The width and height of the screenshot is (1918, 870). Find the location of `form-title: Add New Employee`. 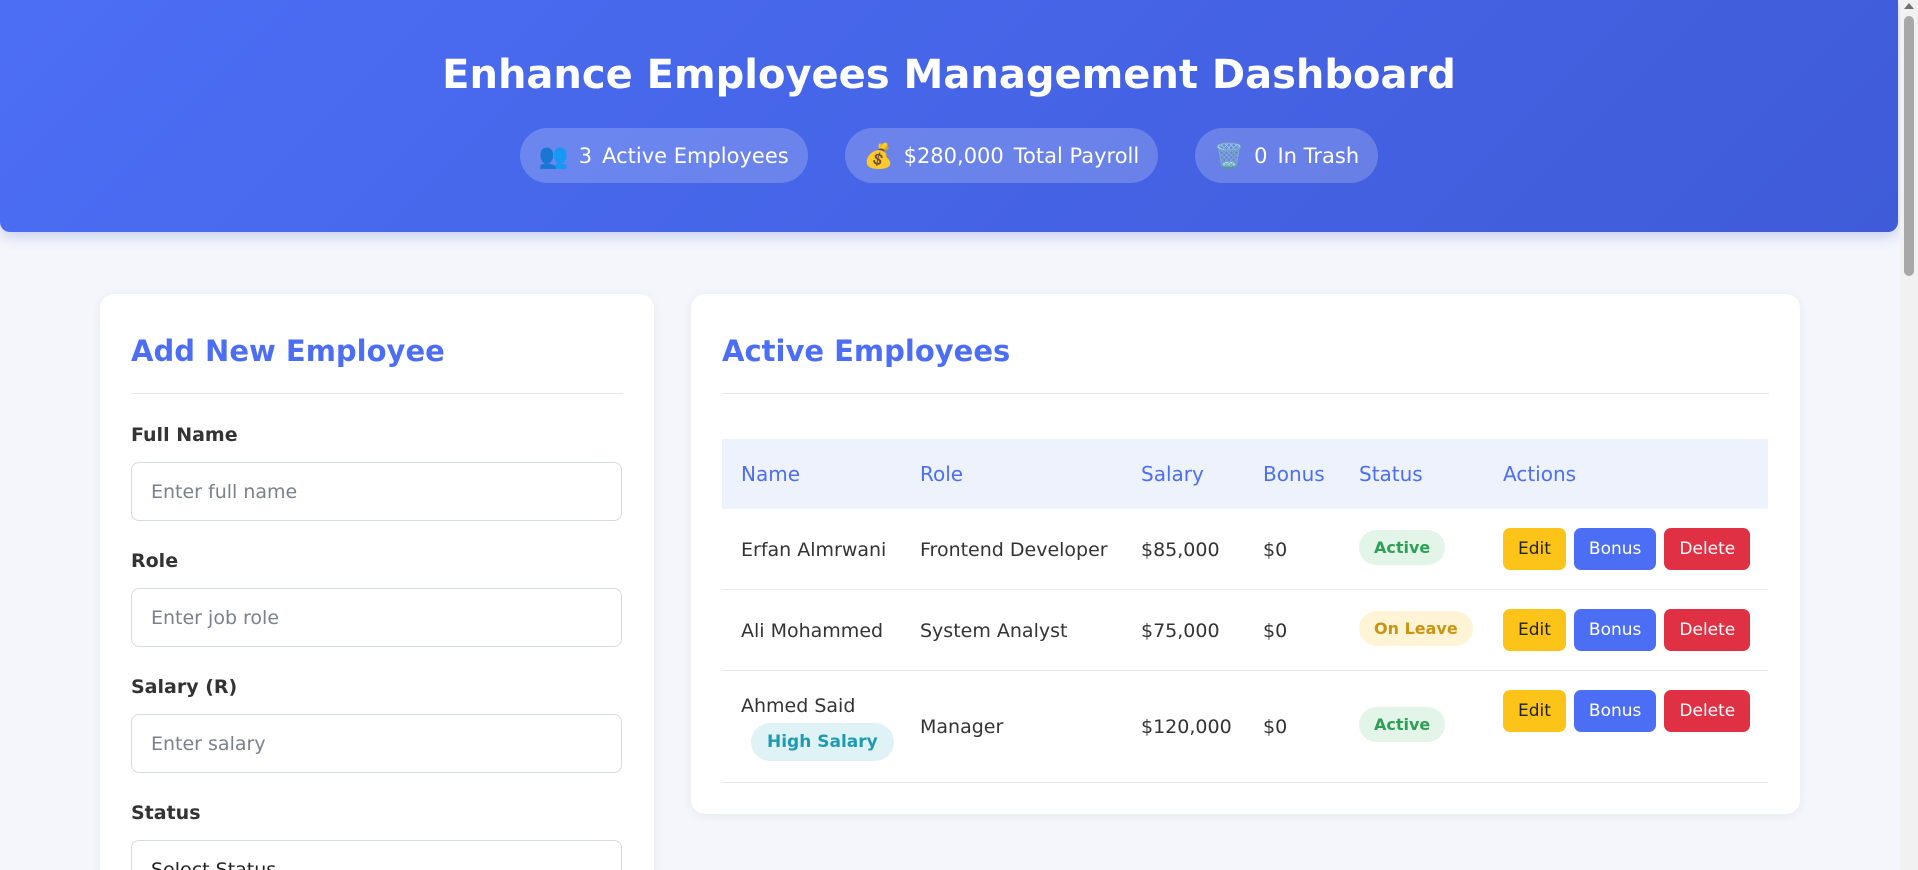

form-title: Add New Employee is located at coordinates (288, 351).